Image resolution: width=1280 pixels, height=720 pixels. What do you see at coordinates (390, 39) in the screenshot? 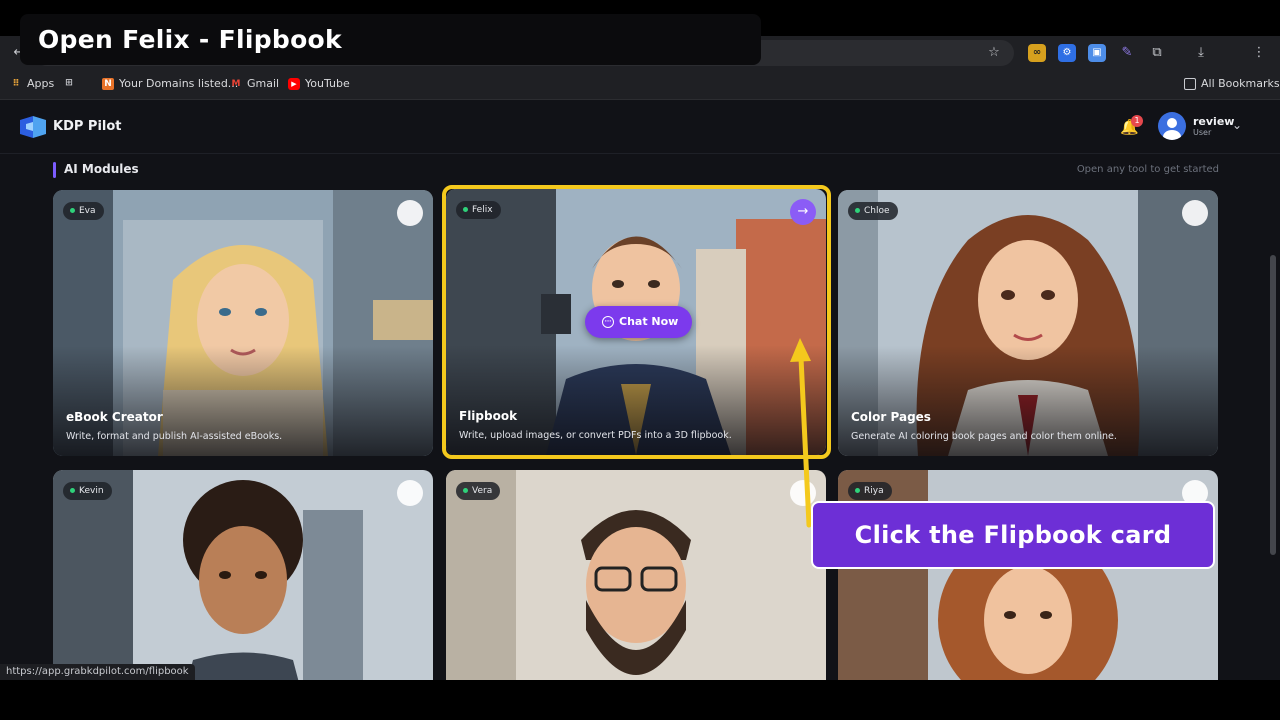
I see `step-title: Open Felix - Flipbook` at bounding box center [390, 39].